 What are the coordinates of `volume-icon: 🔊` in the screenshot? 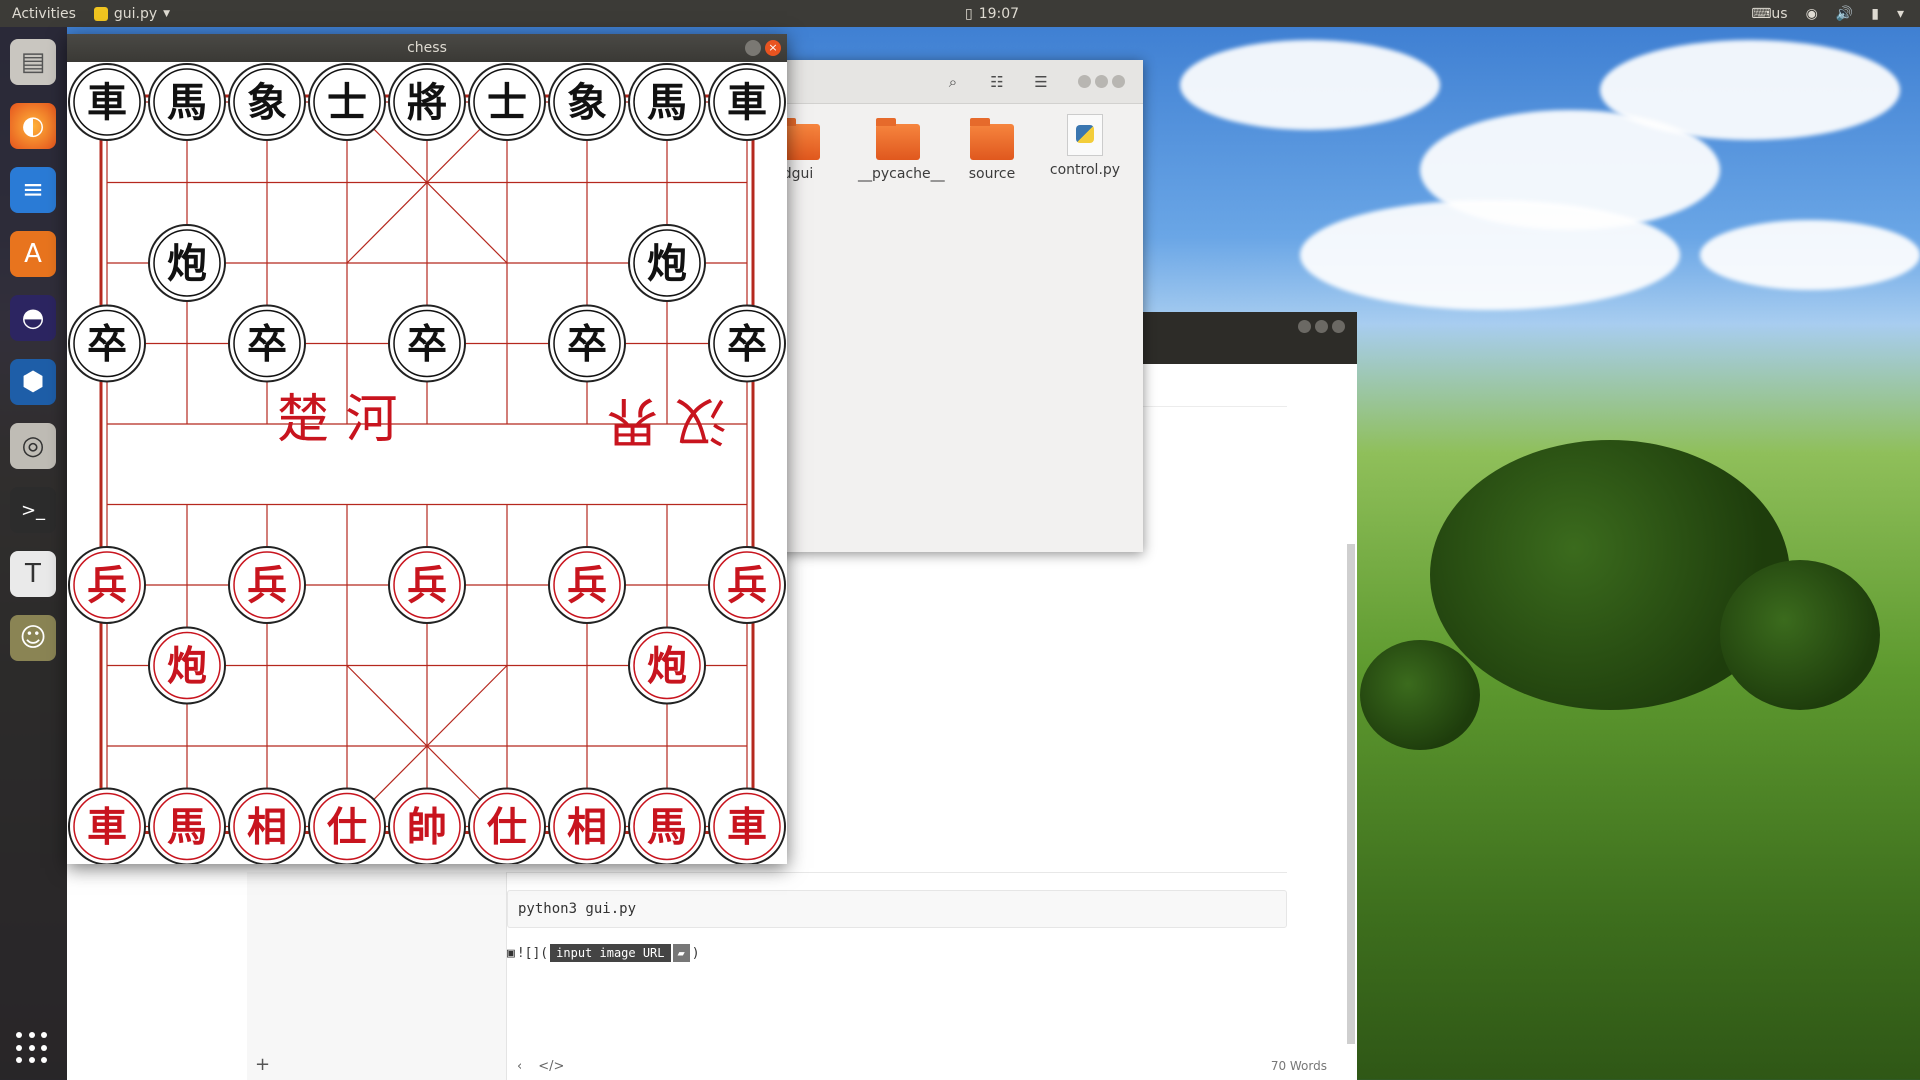 It's located at (1844, 14).